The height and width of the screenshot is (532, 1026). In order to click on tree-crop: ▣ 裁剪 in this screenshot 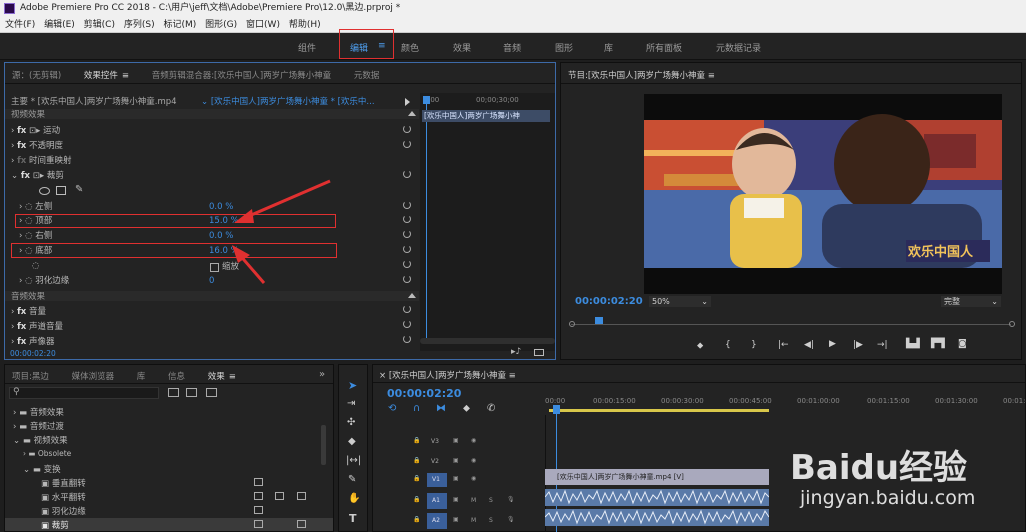, I will do `click(55, 525)`.